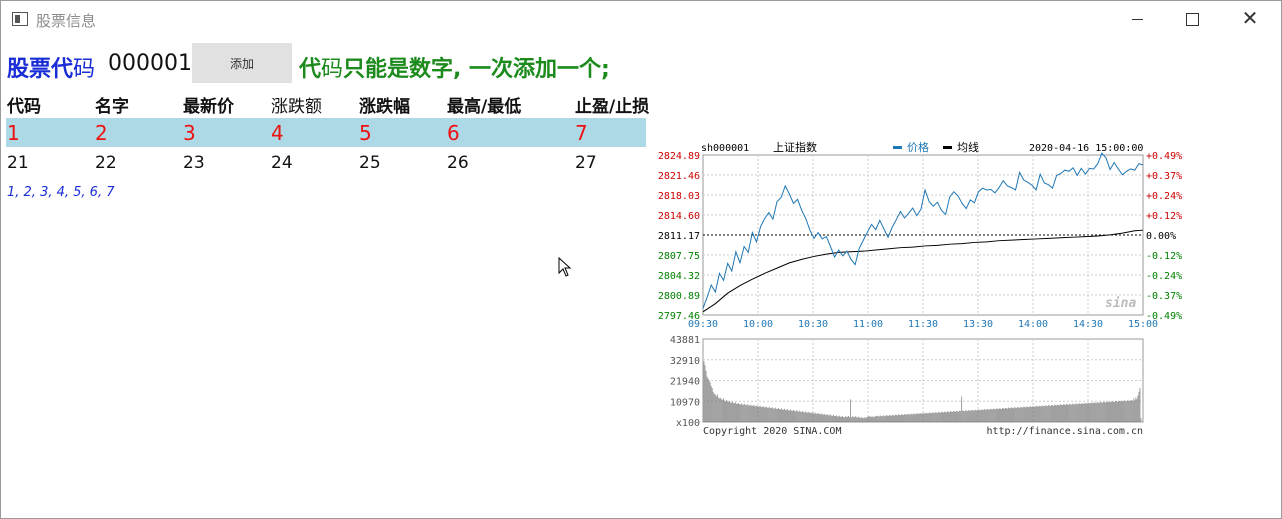  Describe the element at coordinates (641, 19) in the screenshot. I see `title-bar: 股票信息 ✕` at that location.